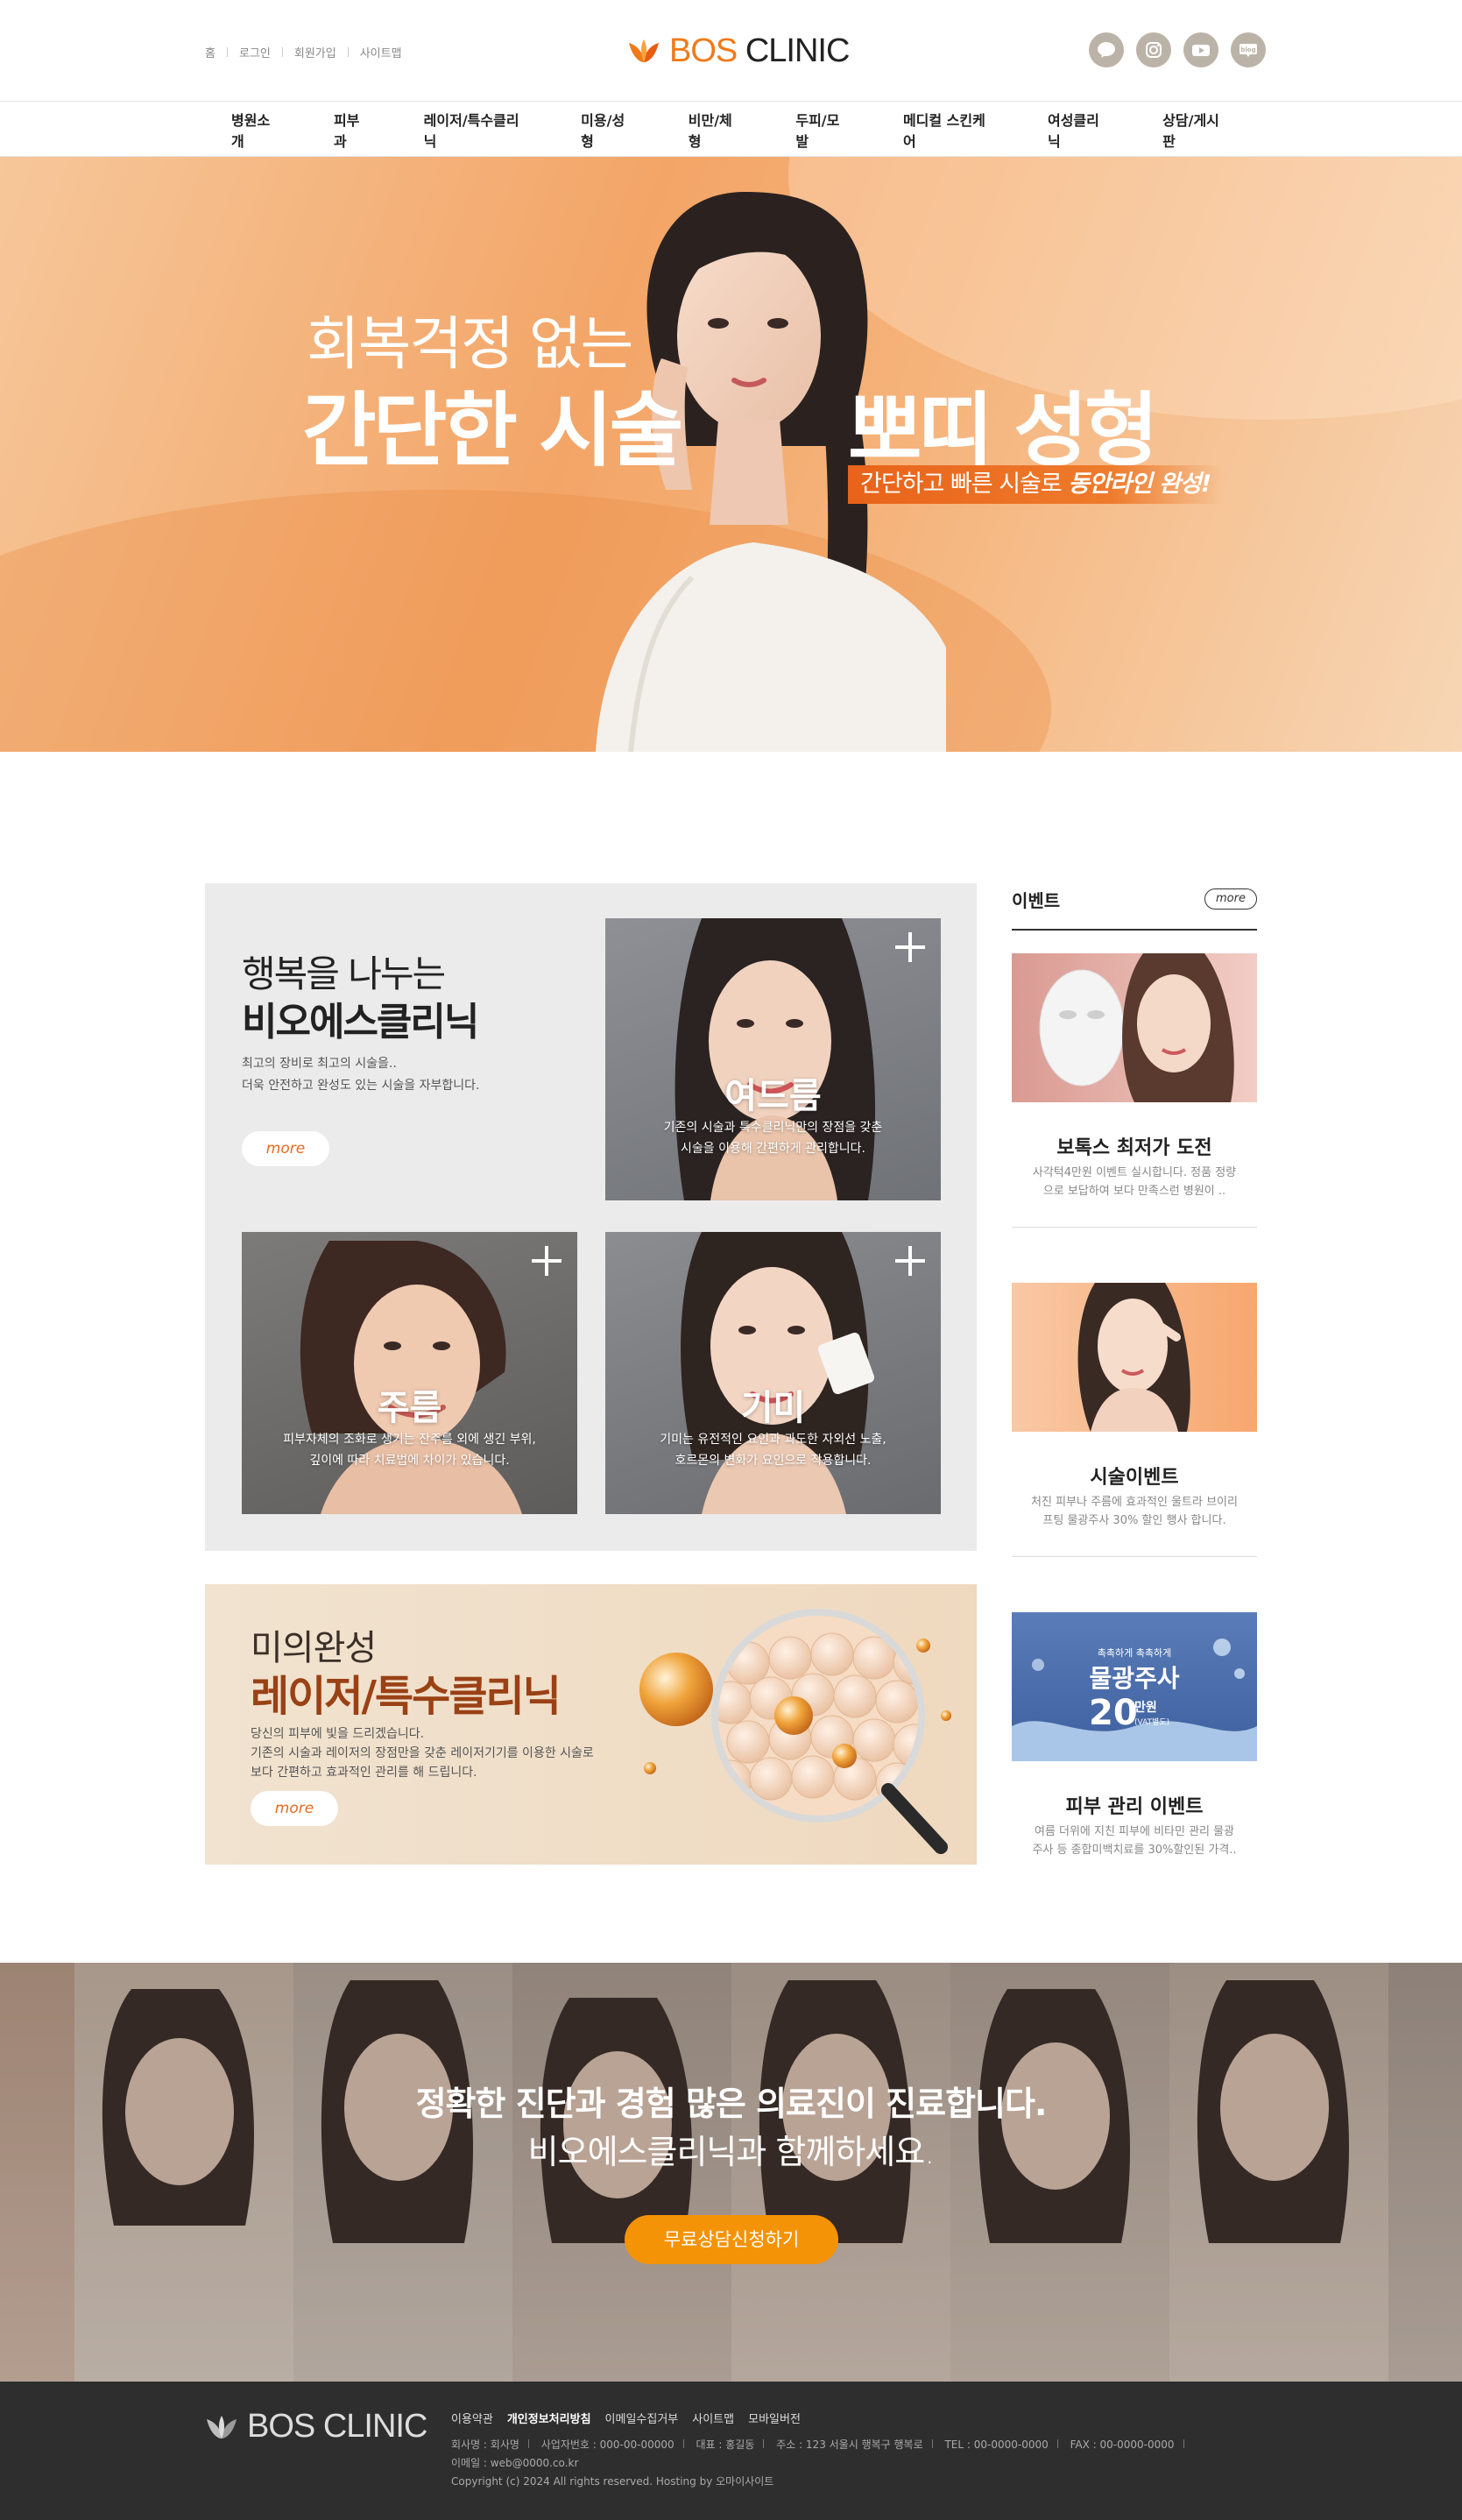  I want to click on laser-title: 레이저/특수클리닉, so click(406, 1696).